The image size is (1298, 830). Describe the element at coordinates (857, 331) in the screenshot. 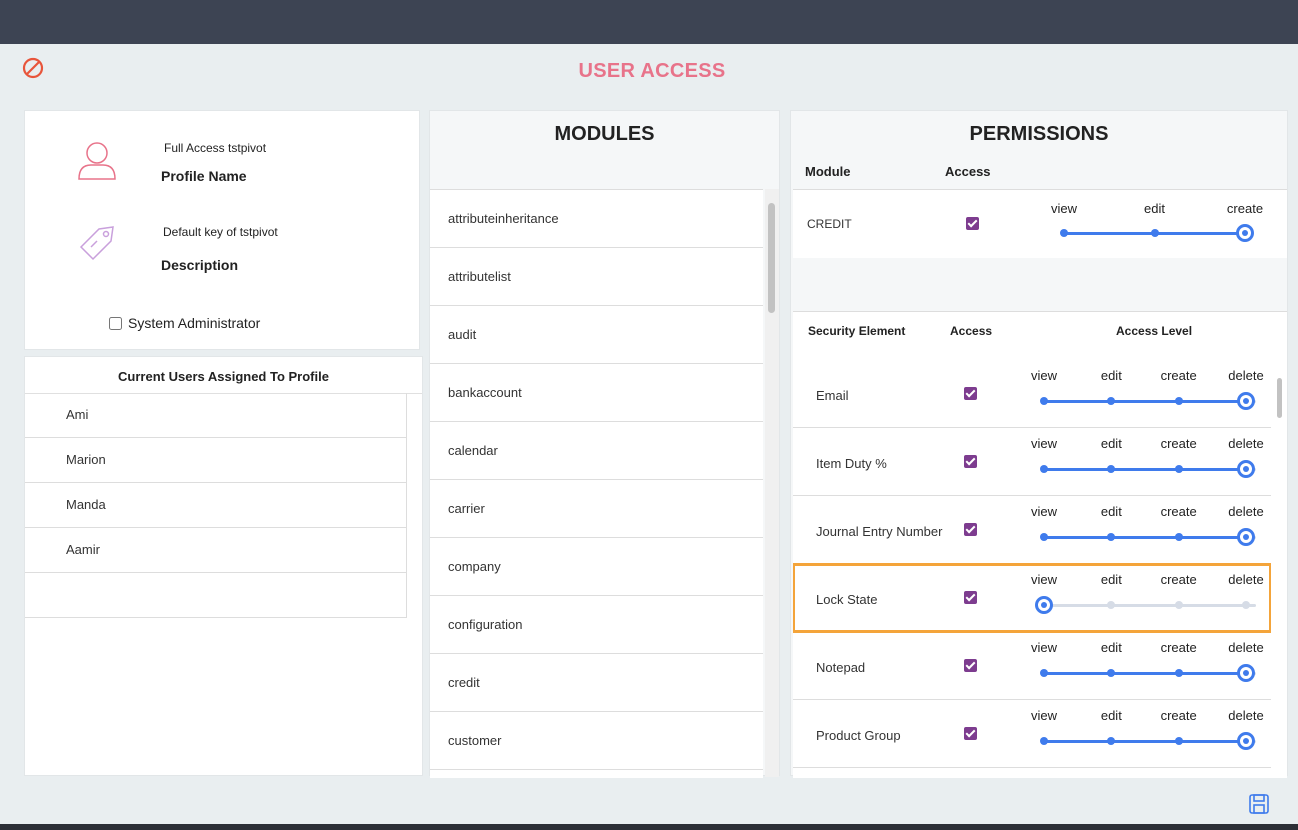

I see `security-element-header: Security Element` at that location.